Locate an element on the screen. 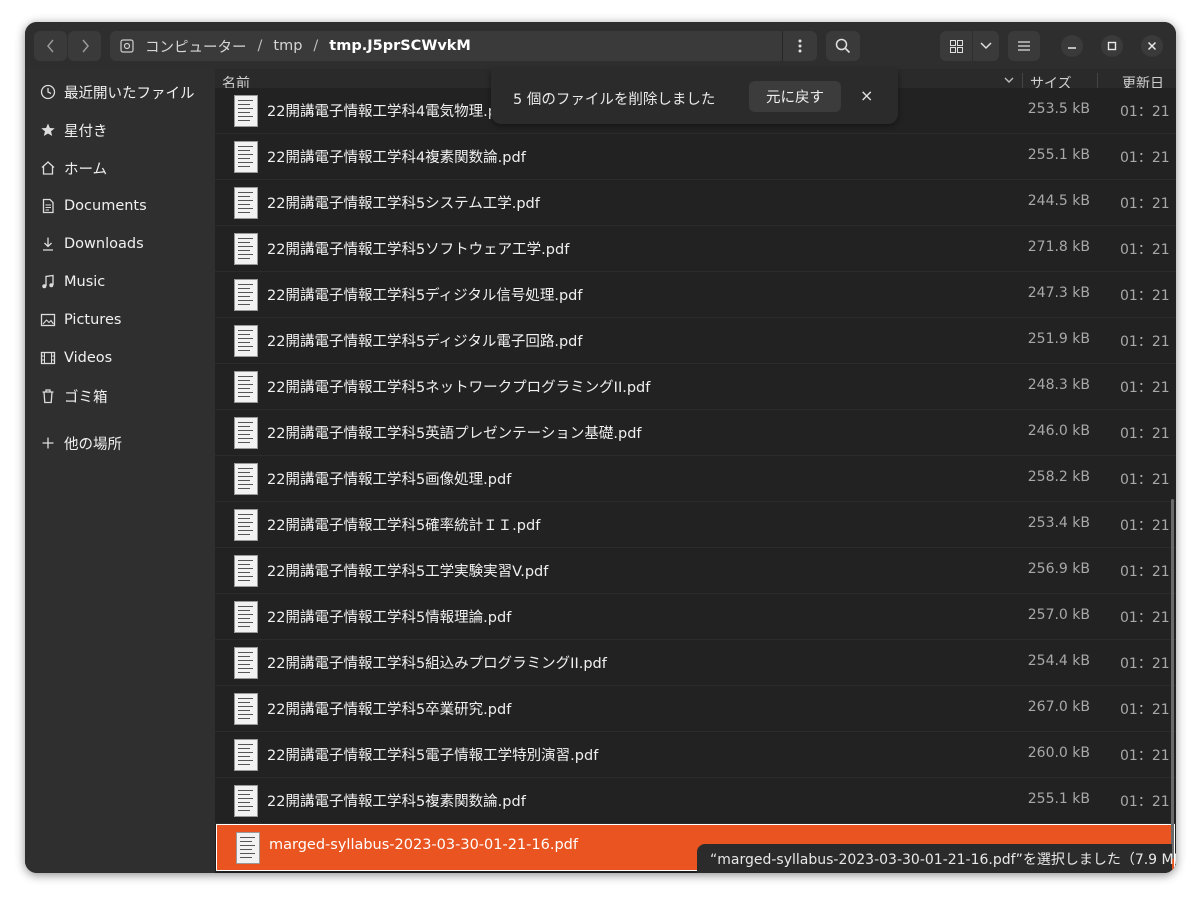 The width and height of the screenshot is (1201, 901). file-size: 251.9 kB is located at coordinates (1058, 339).